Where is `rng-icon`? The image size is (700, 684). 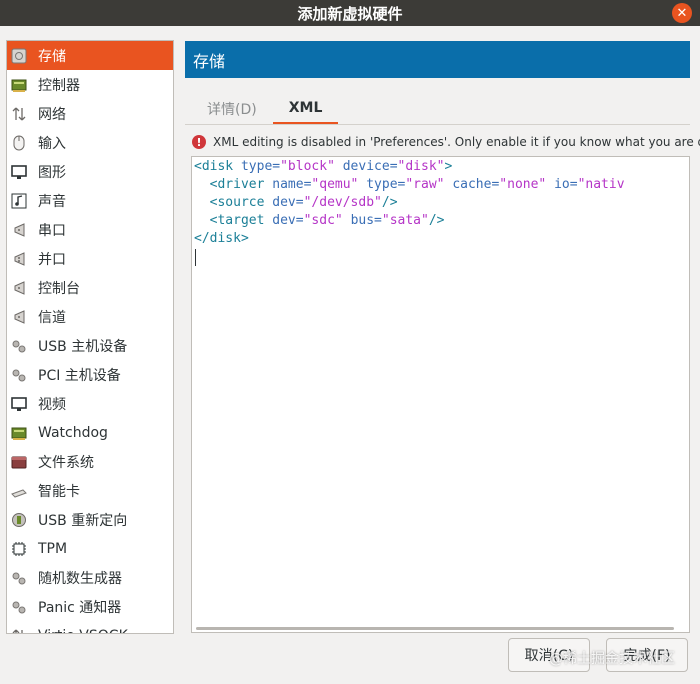
rng-icon is located at coordinates (19, 578).